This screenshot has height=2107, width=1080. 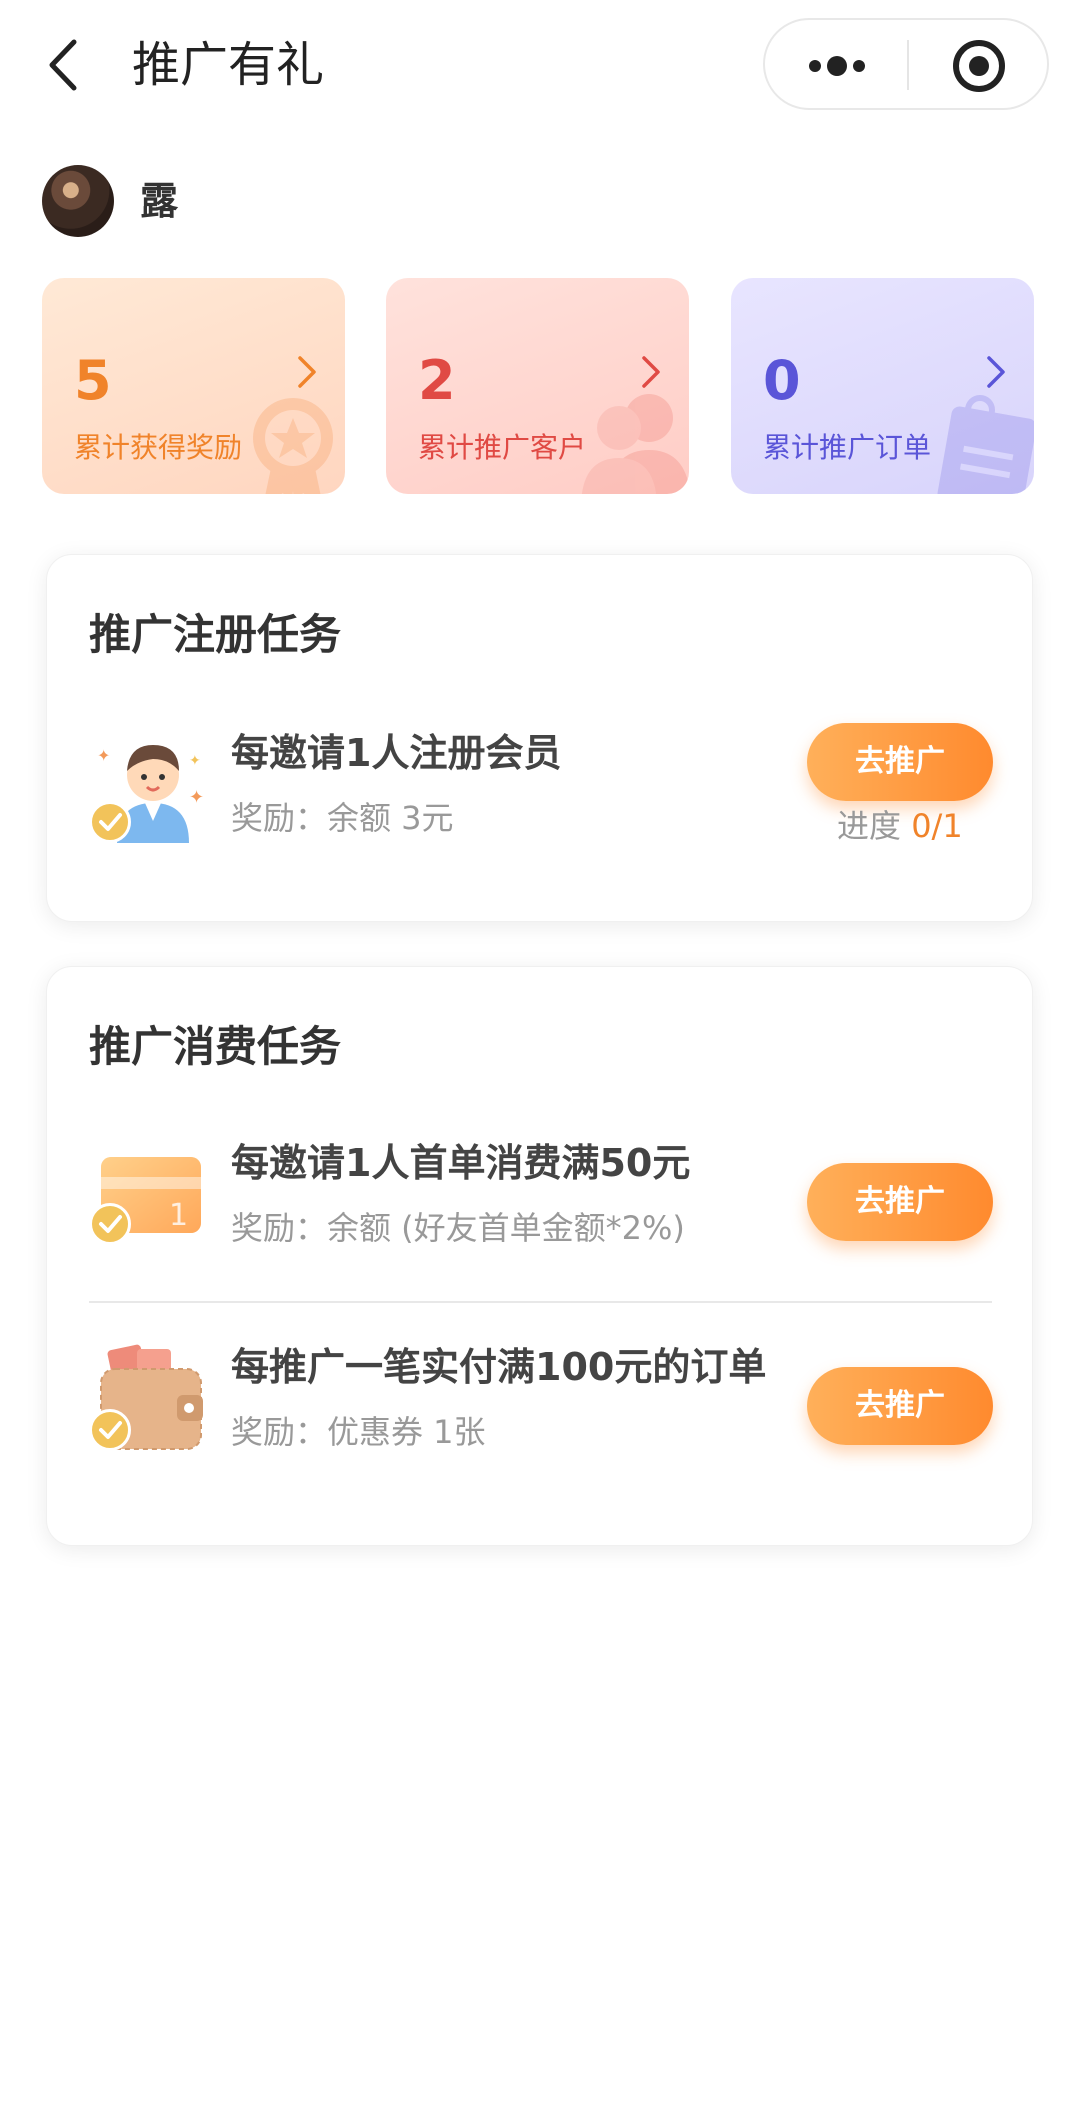 What do you see at coordinates (882, 386) in the screenshot?
I see `stat-card-orders: 0 累计推广订单` at bounding box center [882, 386].